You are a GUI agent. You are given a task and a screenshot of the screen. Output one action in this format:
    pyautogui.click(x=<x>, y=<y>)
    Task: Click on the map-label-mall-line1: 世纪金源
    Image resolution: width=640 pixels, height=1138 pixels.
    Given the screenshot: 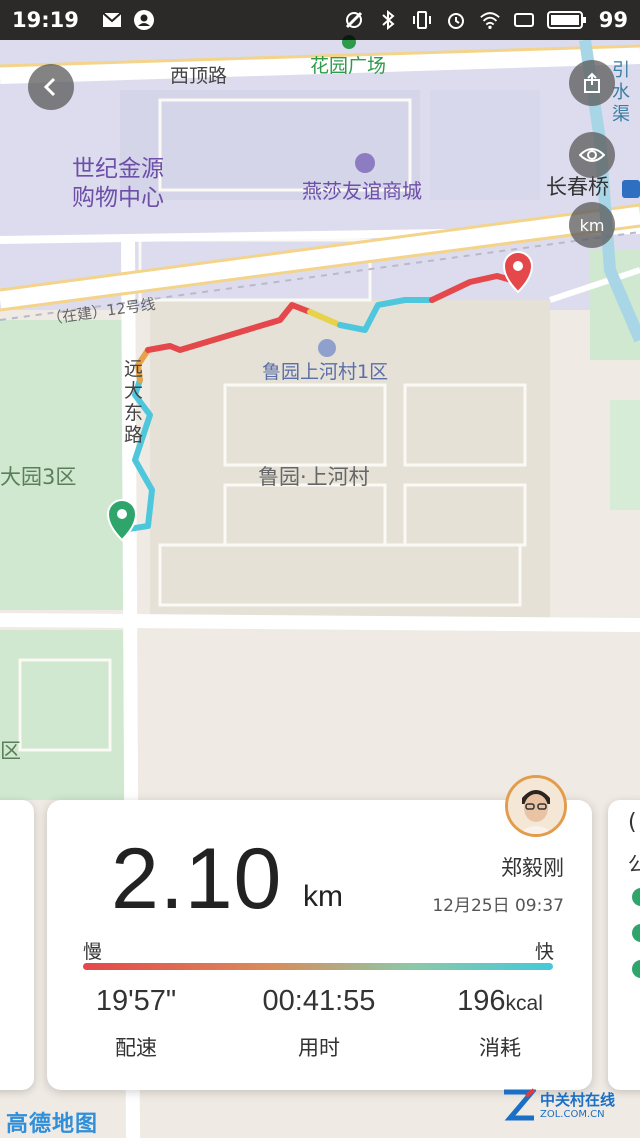 What is the action you would take?
    pyautogui.click(x=118, y=169)
    